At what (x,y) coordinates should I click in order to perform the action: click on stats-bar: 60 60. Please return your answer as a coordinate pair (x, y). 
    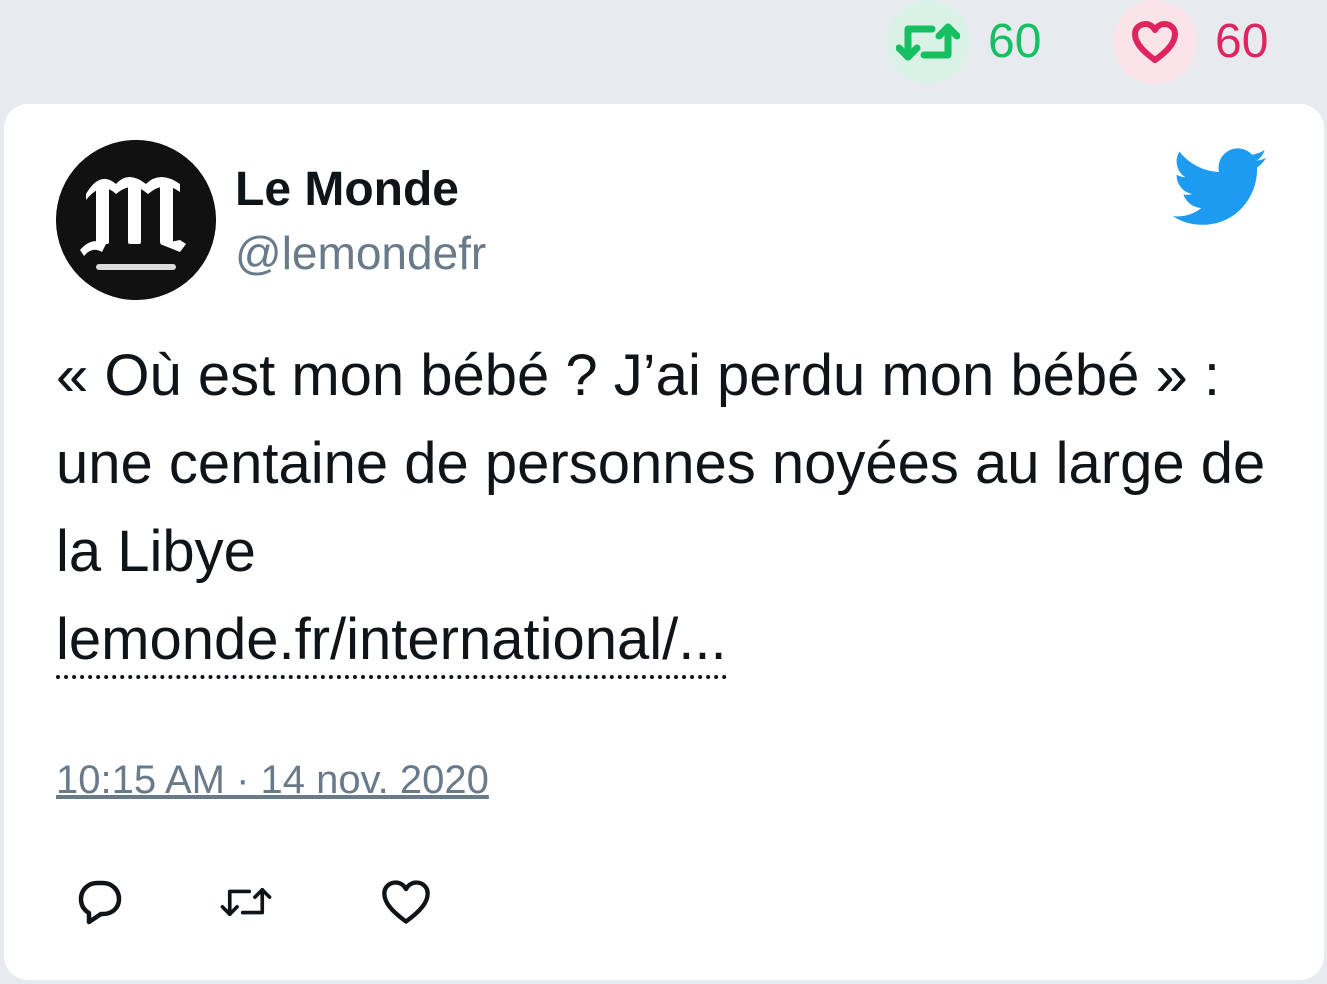
    Looking at the image, I should click on (663, 50).